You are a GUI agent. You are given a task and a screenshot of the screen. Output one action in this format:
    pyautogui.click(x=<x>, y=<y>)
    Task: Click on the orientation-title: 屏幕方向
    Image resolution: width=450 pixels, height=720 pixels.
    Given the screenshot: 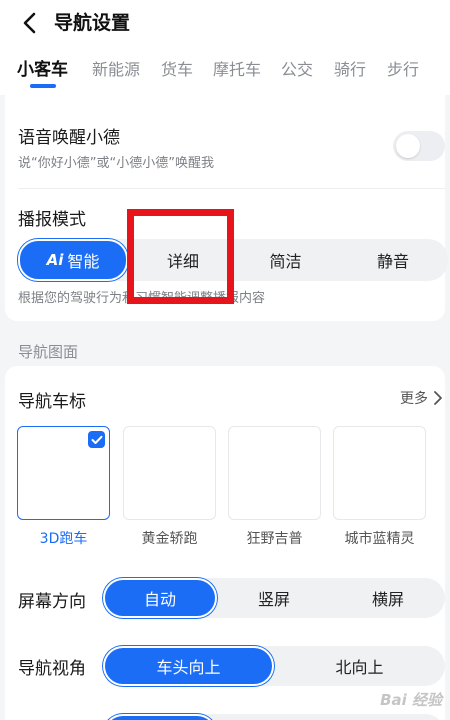 What is the action you would take?
    pyautogui.click(x=52, y=602)
    